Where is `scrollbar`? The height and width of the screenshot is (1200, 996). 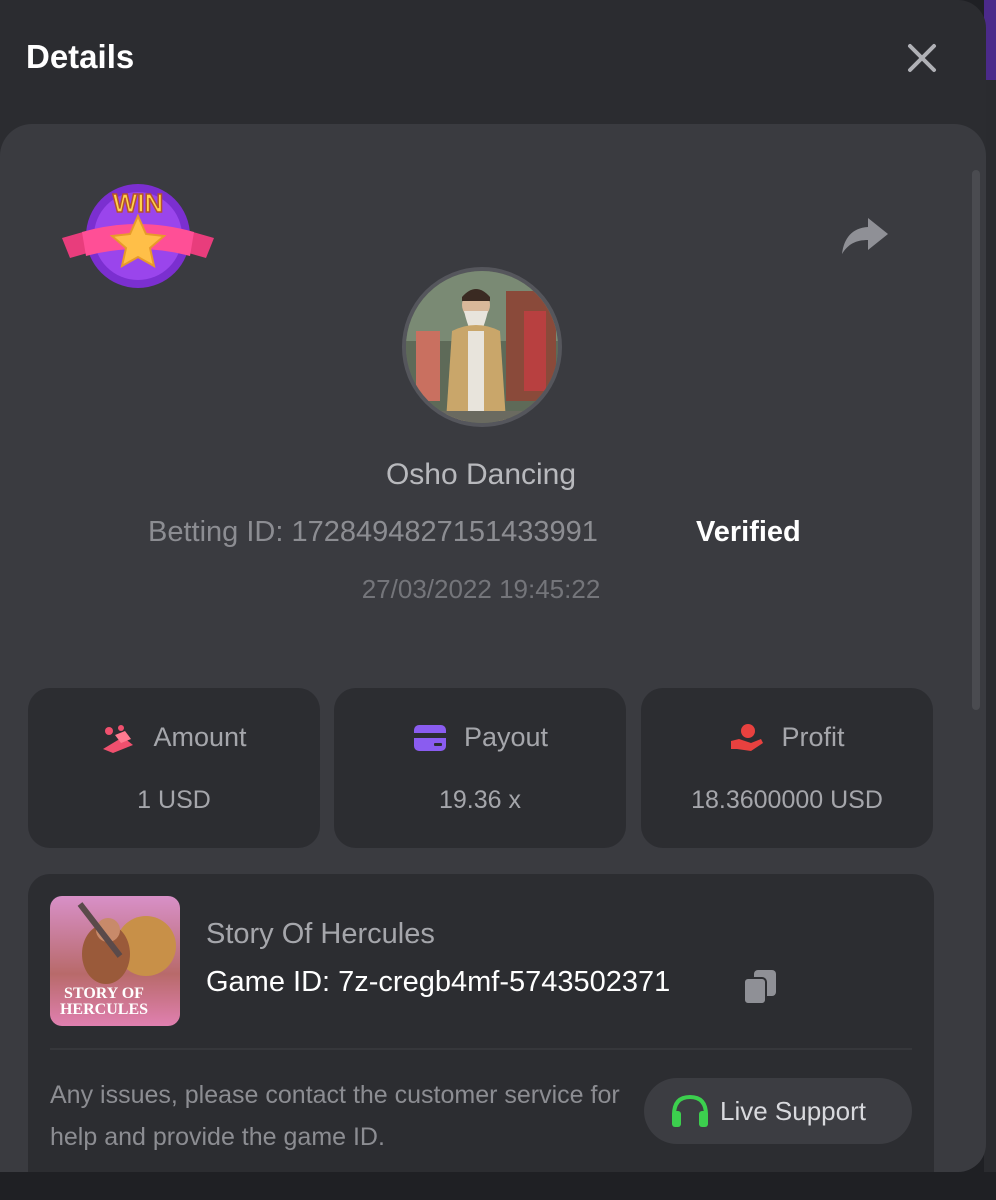
scrollbar is located at coordinates (976, 440).